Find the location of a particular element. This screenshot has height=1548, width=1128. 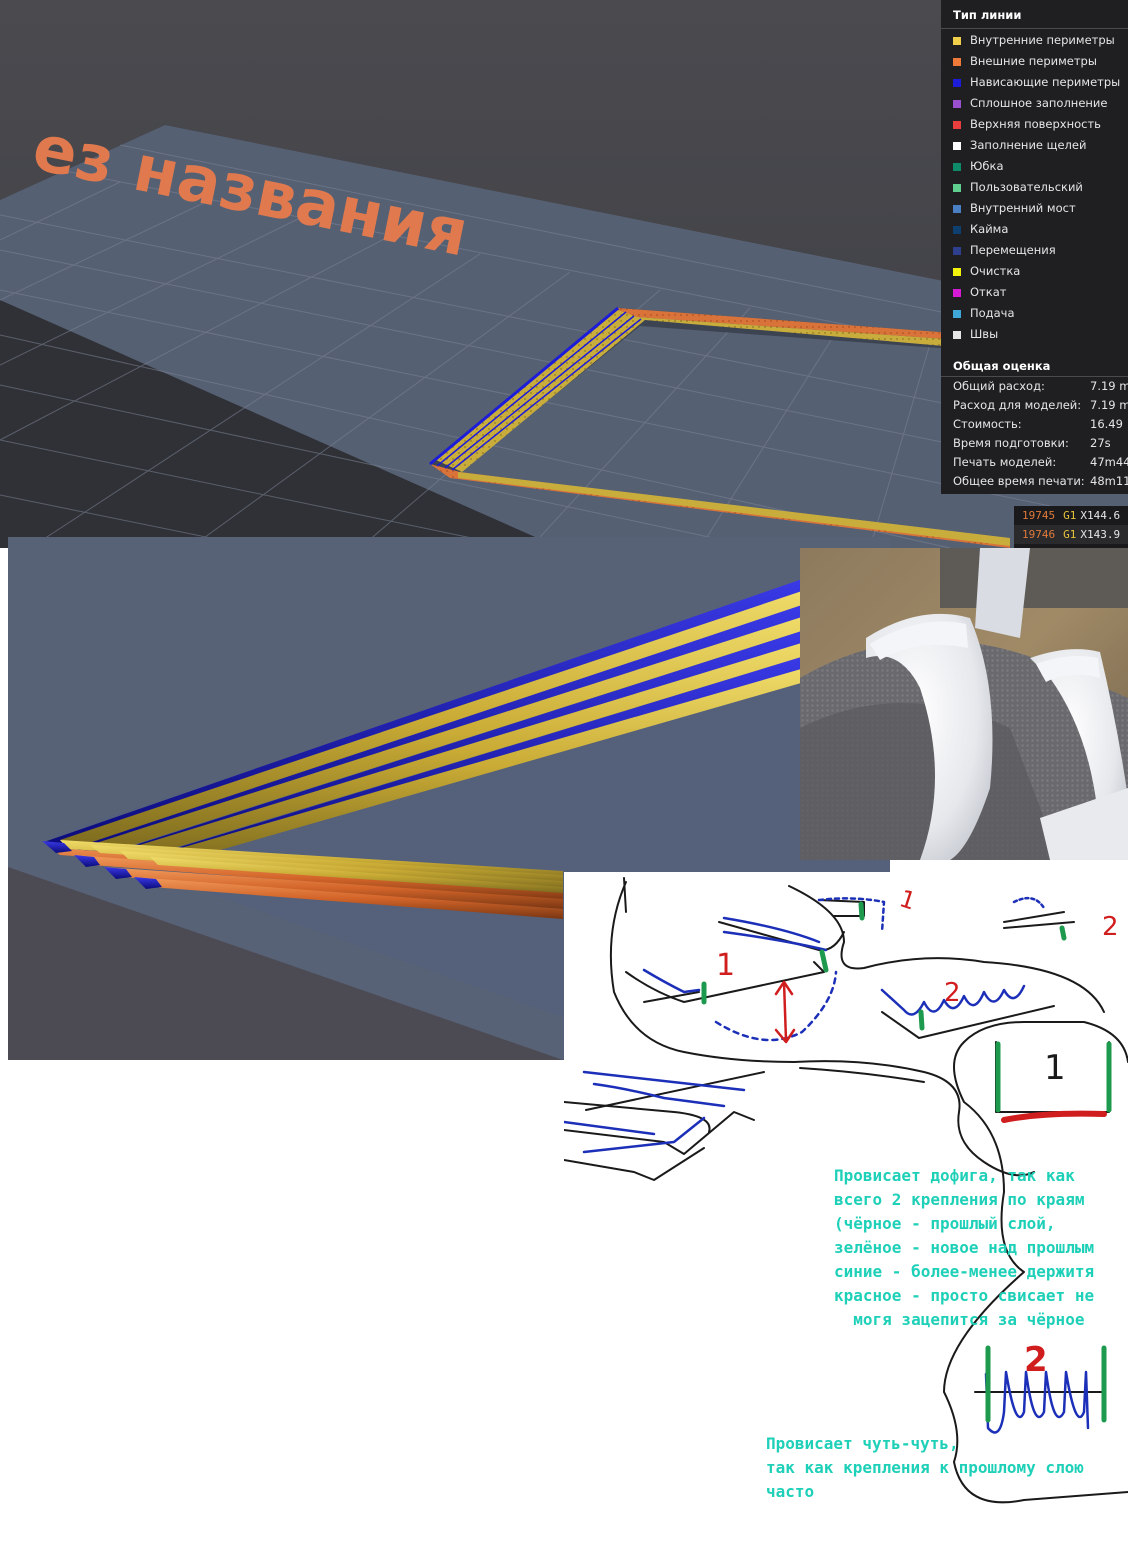

sketch-label-1a: 1 is located at coordinates (726, 965).